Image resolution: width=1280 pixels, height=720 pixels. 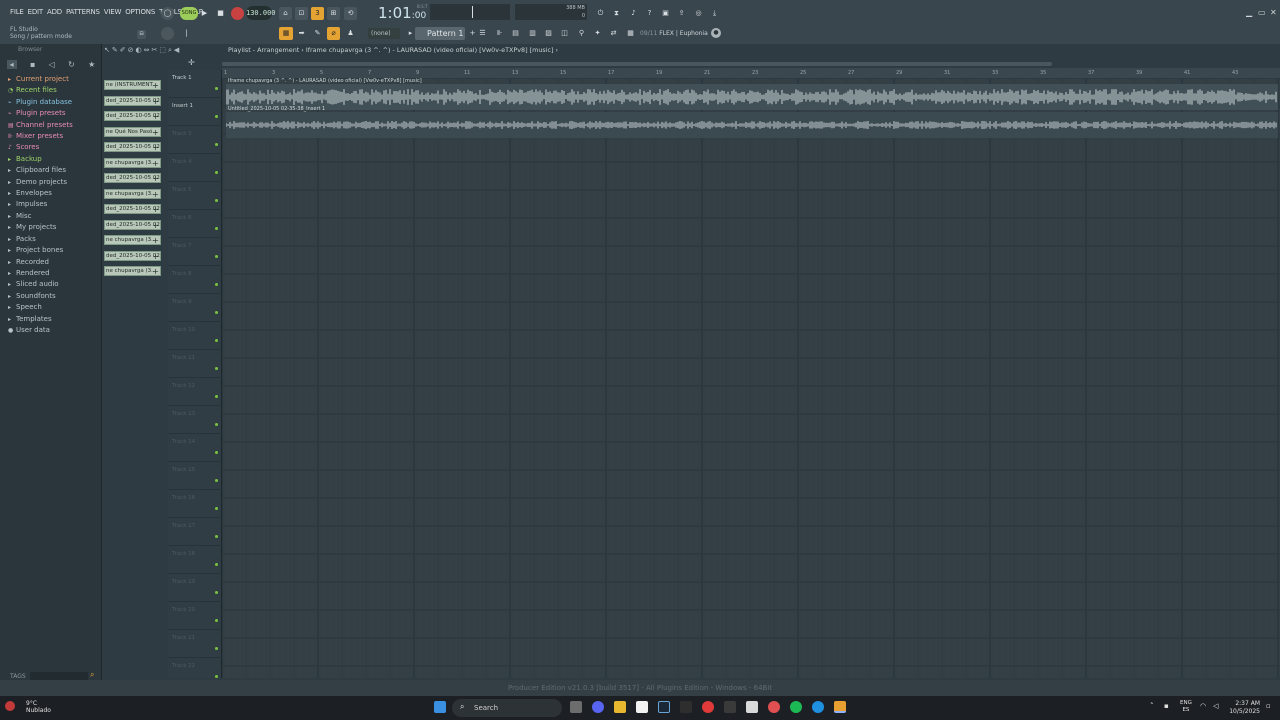 I want to click on browser-item-speech: ▸ Speech, so click(x=40, y=307).